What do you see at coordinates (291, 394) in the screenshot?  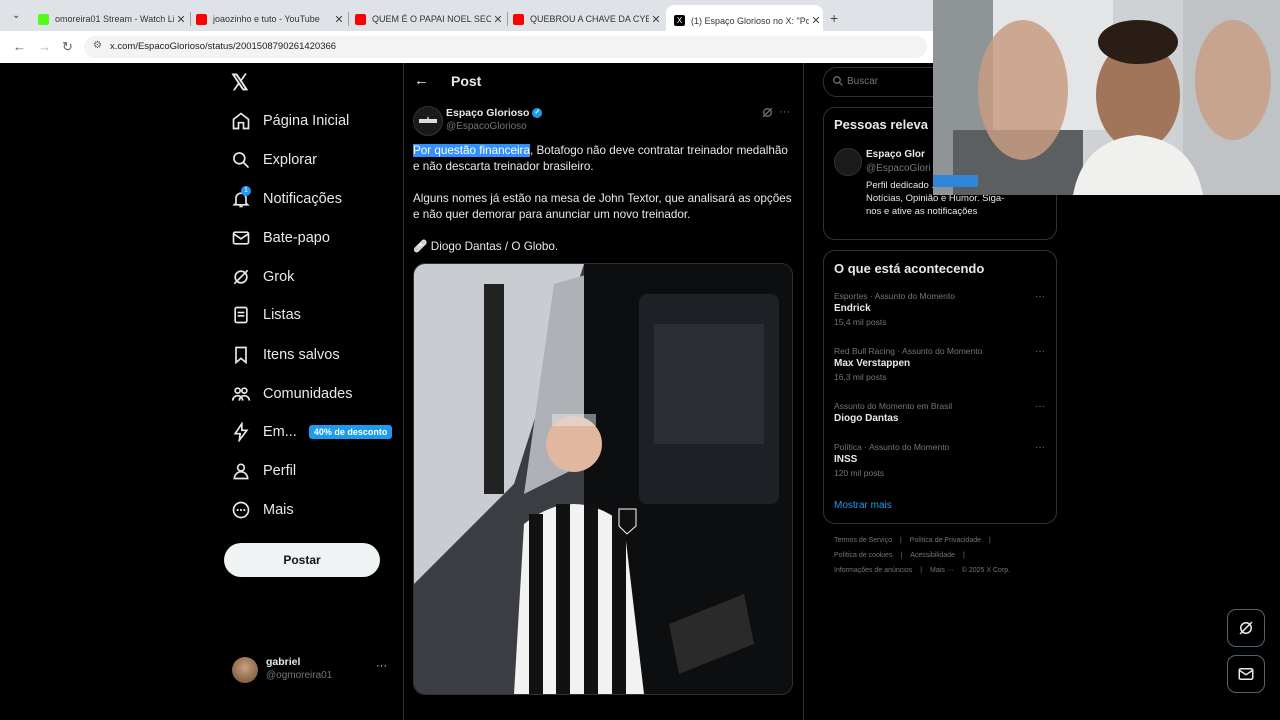 I see `sidebar-item-communities: Comunidades` at bounding box center [291, 394].